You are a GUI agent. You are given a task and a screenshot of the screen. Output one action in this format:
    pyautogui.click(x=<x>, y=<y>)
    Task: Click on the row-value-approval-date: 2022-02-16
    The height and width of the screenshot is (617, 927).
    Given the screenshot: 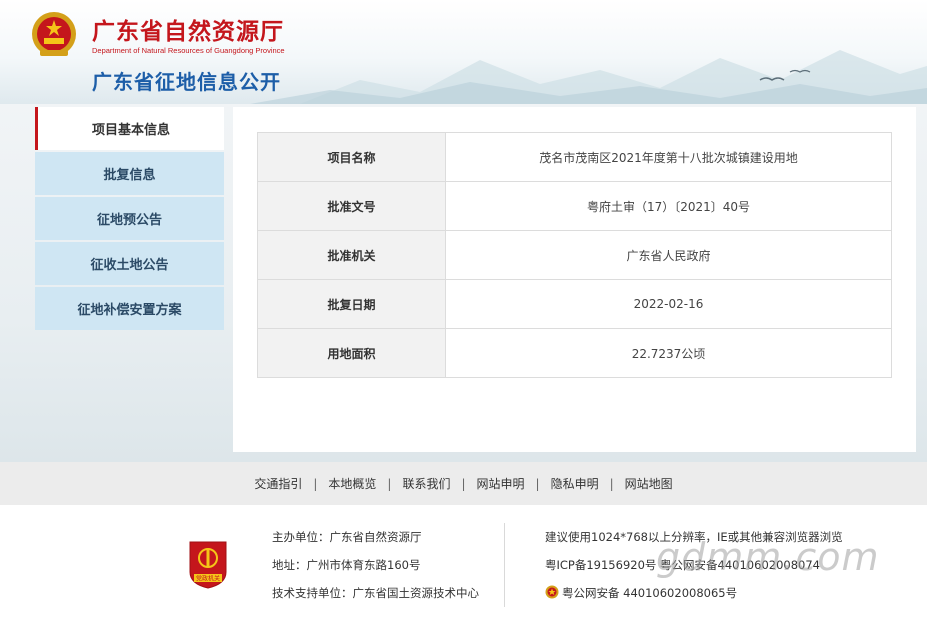 What is the action you would take?
    pyautogui.click(x=668, y=304)
    